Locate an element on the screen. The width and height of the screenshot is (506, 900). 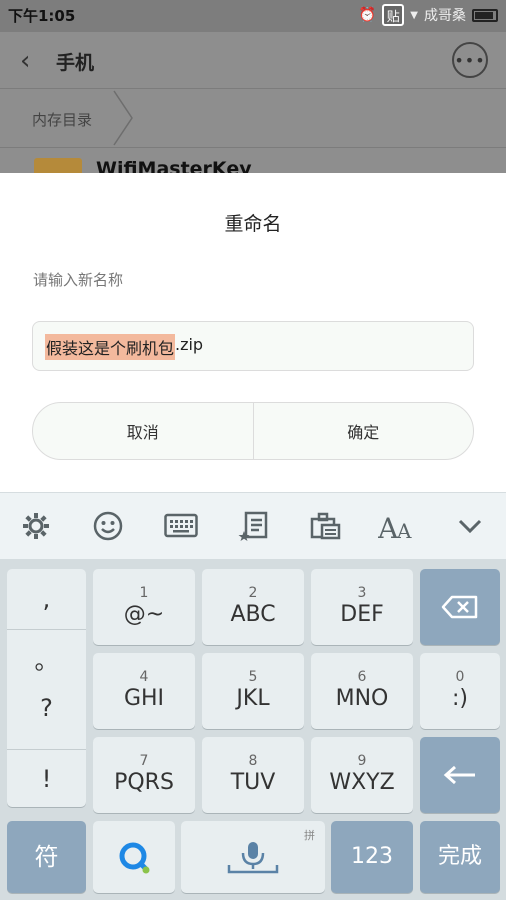
symbol-column: , 。 ? ! is located at coordinates (46, 688).